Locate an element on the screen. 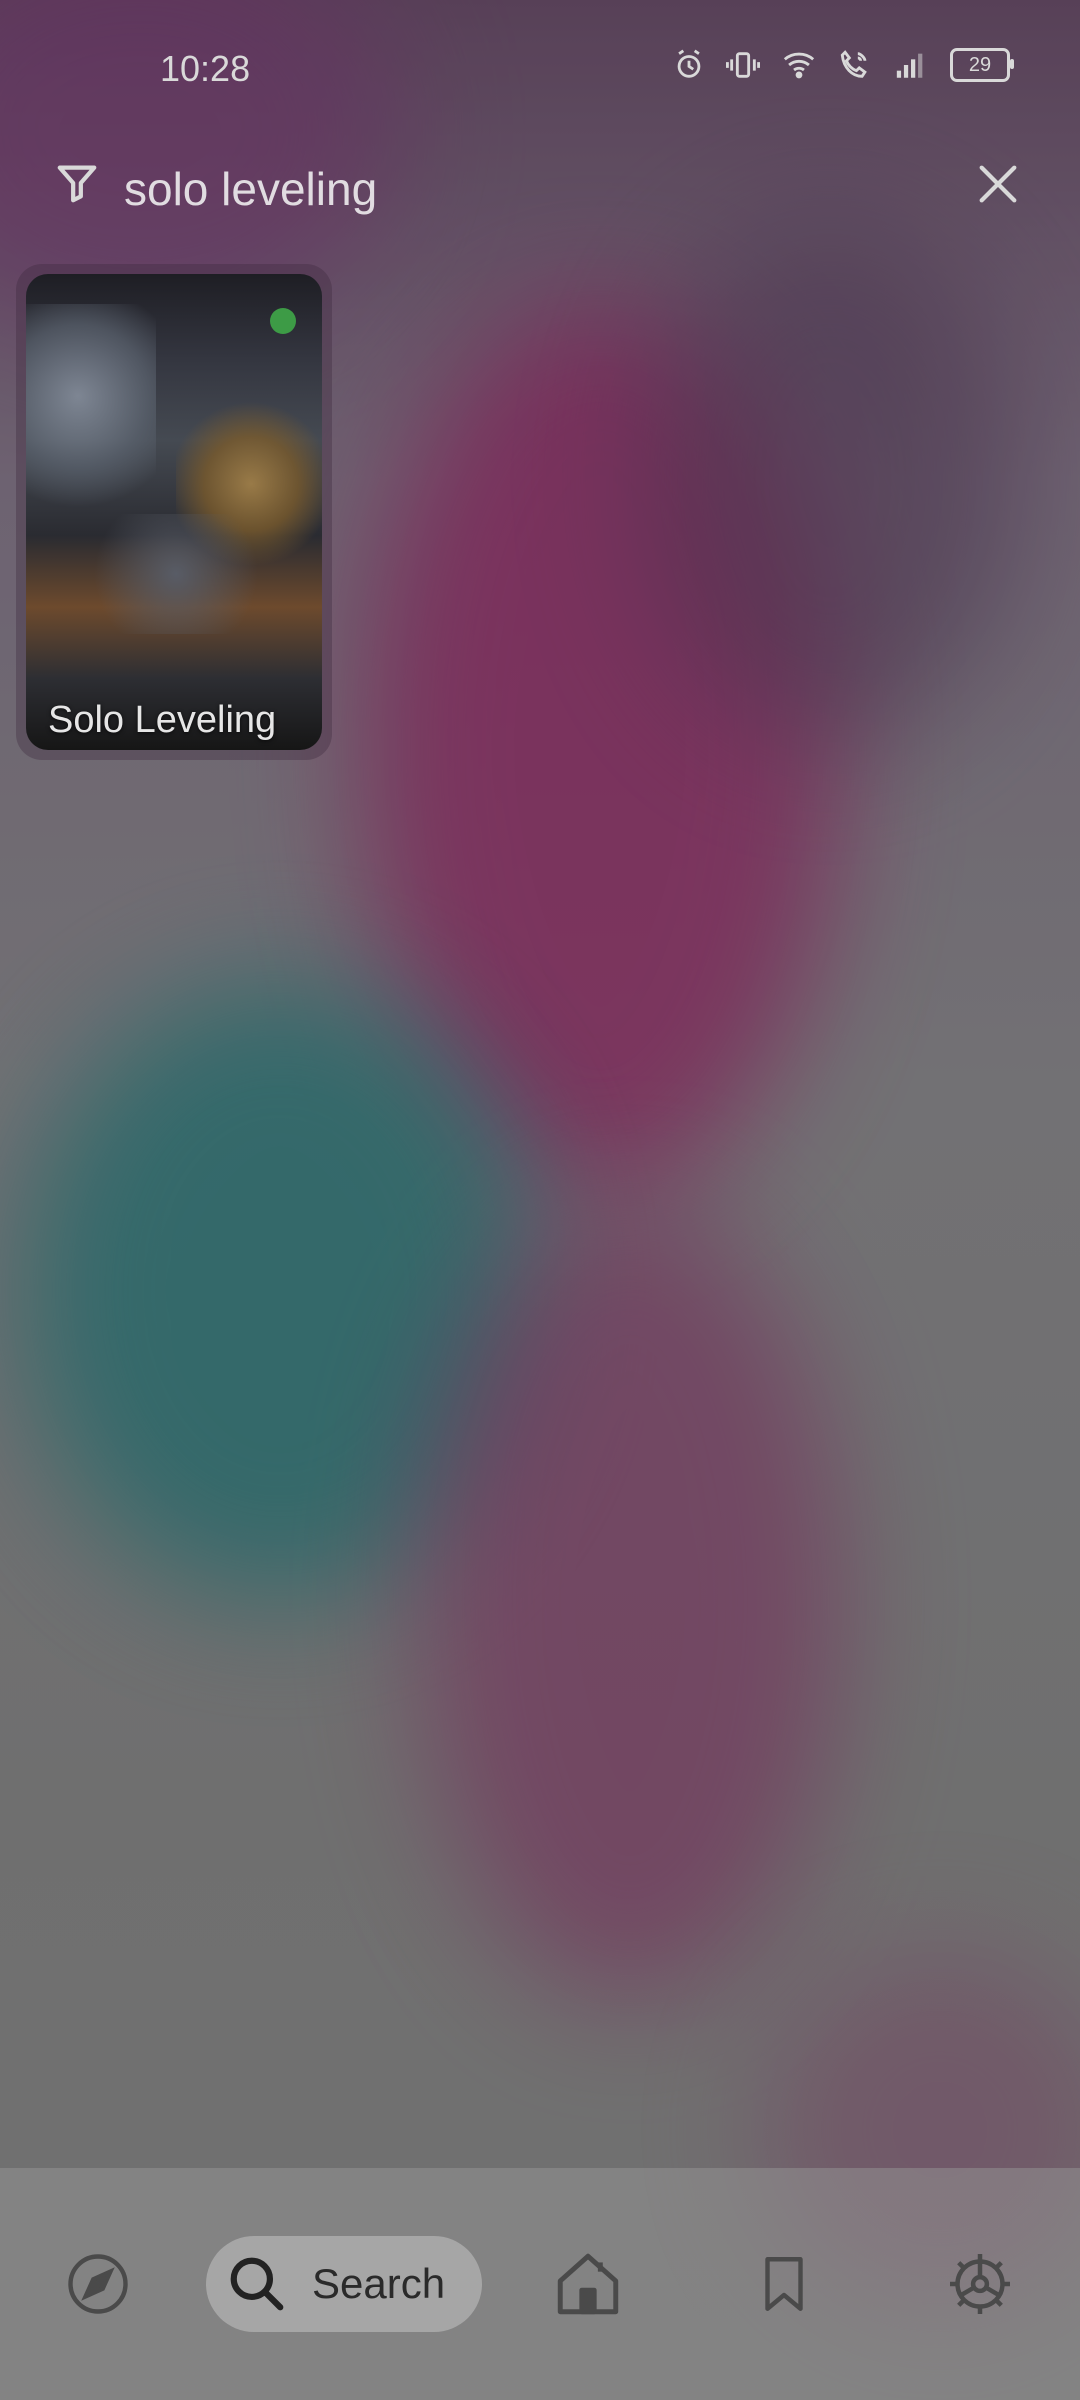  search-tab-pill: Search is located at coordinates (344, 2284).